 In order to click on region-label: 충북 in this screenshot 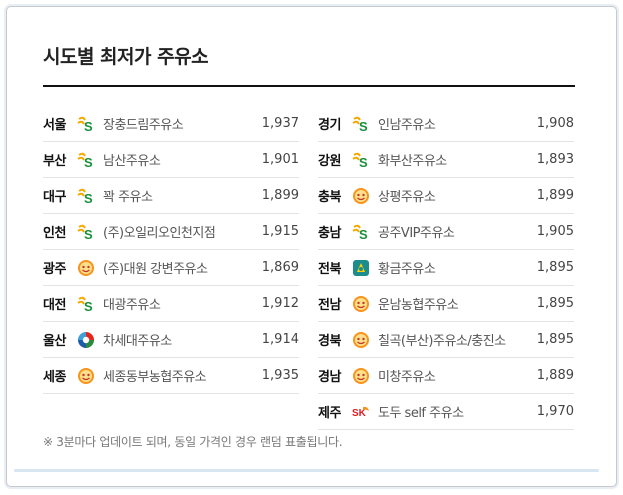, I will do `click(329, 197)`.